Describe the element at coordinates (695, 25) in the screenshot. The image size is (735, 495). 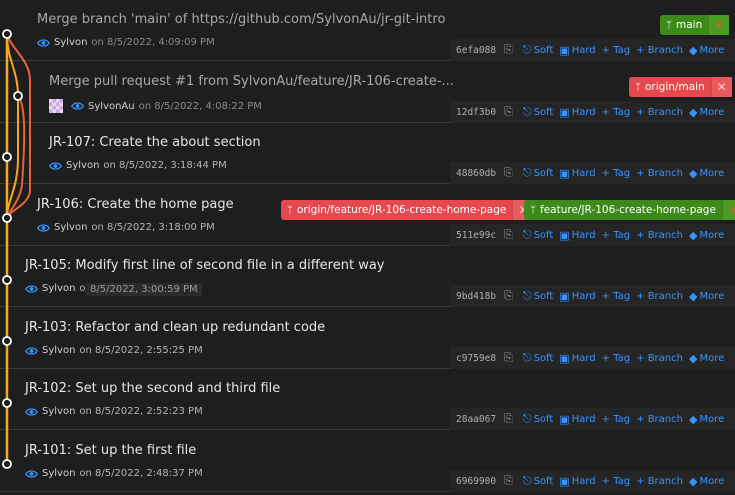
I see `branch-tag-main: ᛘ main ✕` at that location.